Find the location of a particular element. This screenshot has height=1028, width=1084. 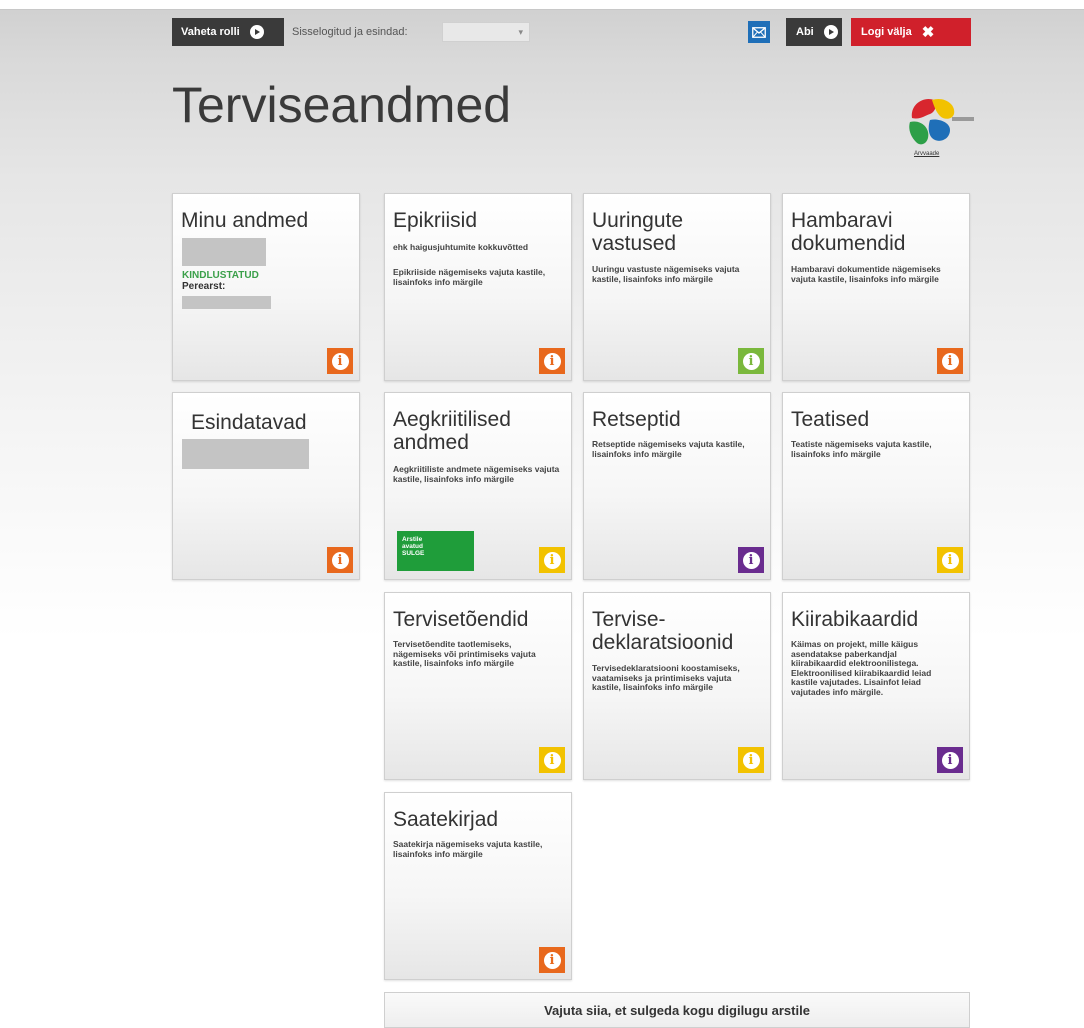

tile-title: Hambaravi dokumendid is located at coordinates (848, 232).